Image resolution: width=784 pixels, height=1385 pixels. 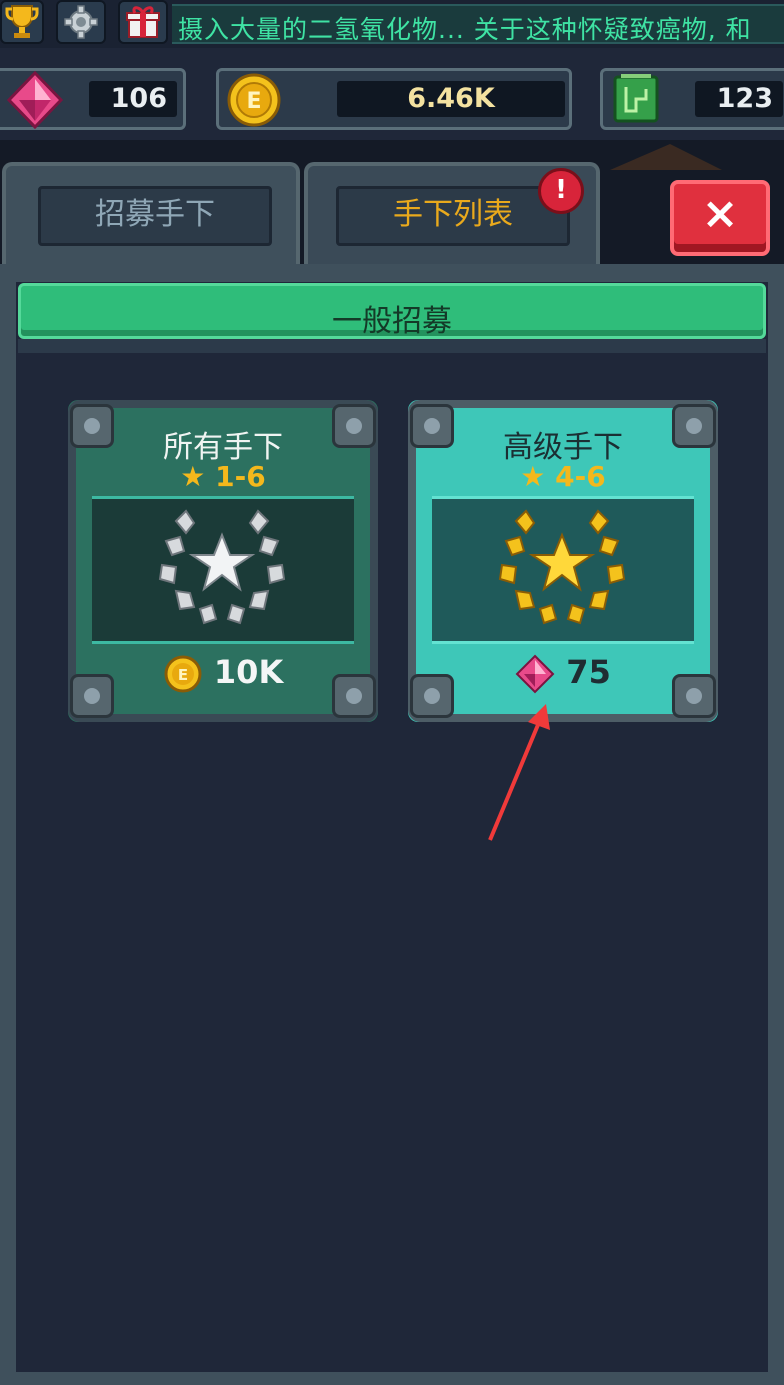 I want to click on trophy-icon, so click(x=22, y=21).